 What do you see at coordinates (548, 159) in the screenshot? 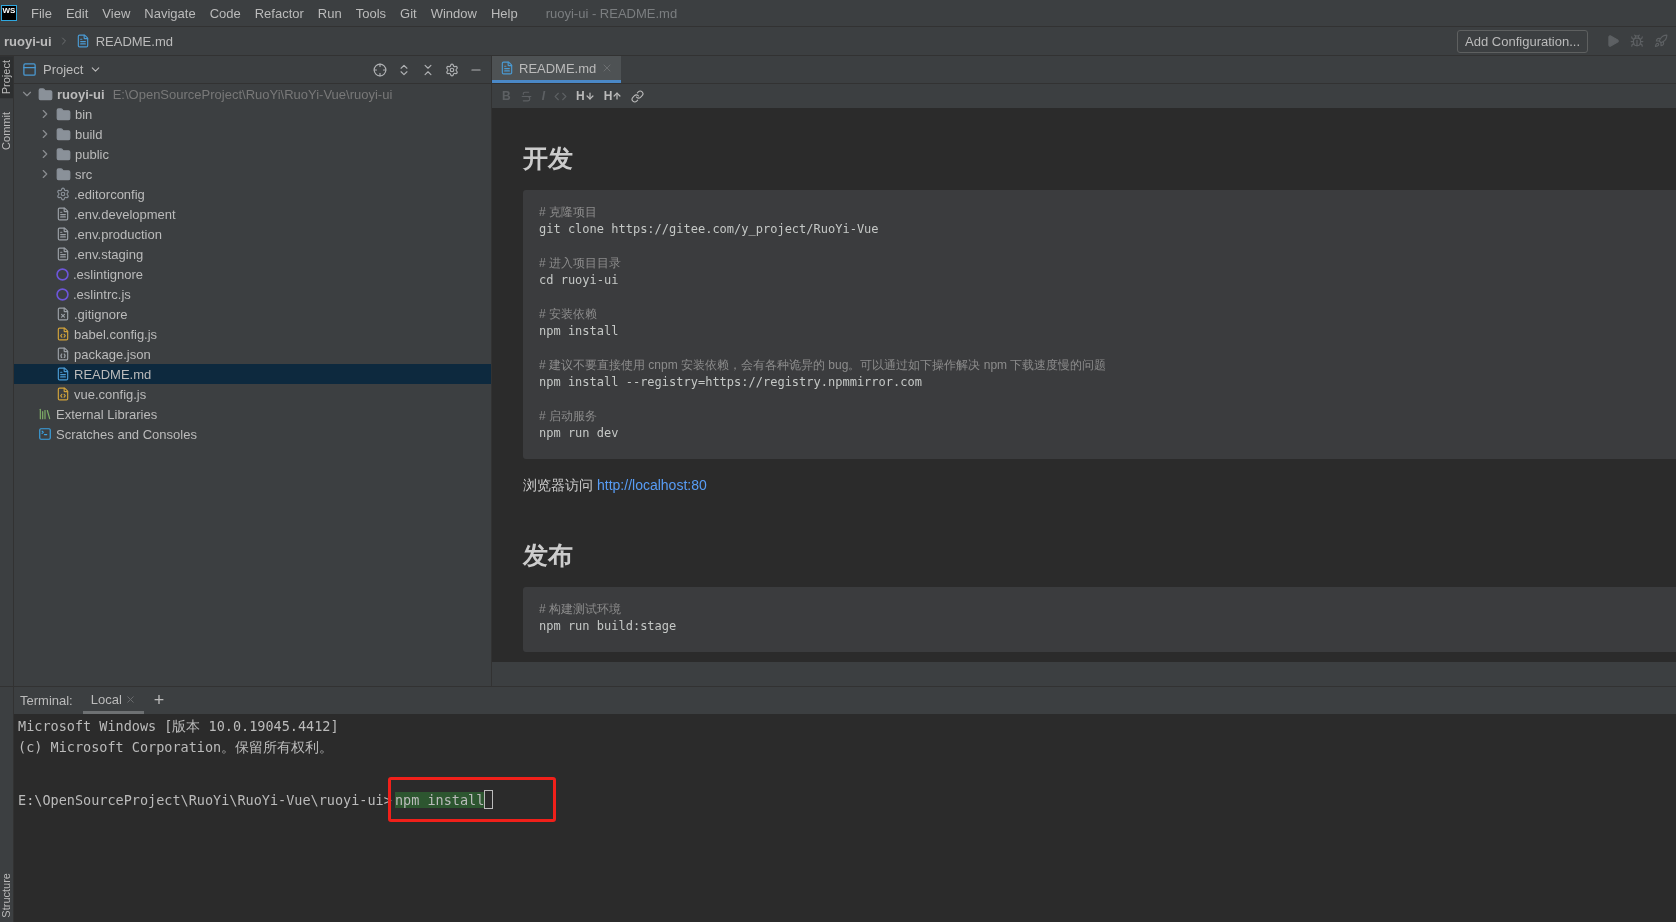
I see `section-heading: 开发` at bounding box center [548, 159].